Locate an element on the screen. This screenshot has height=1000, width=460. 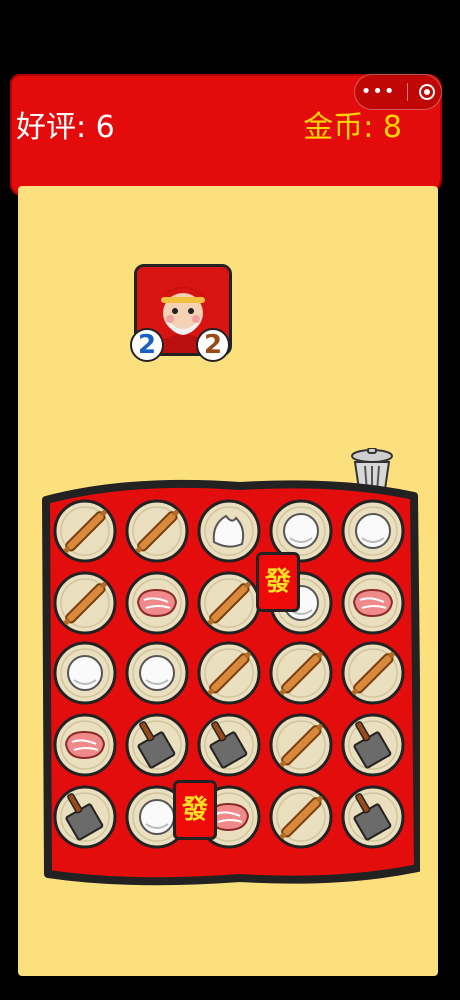
praise-score: 好评: 6 is located at coordinates (65, 127).